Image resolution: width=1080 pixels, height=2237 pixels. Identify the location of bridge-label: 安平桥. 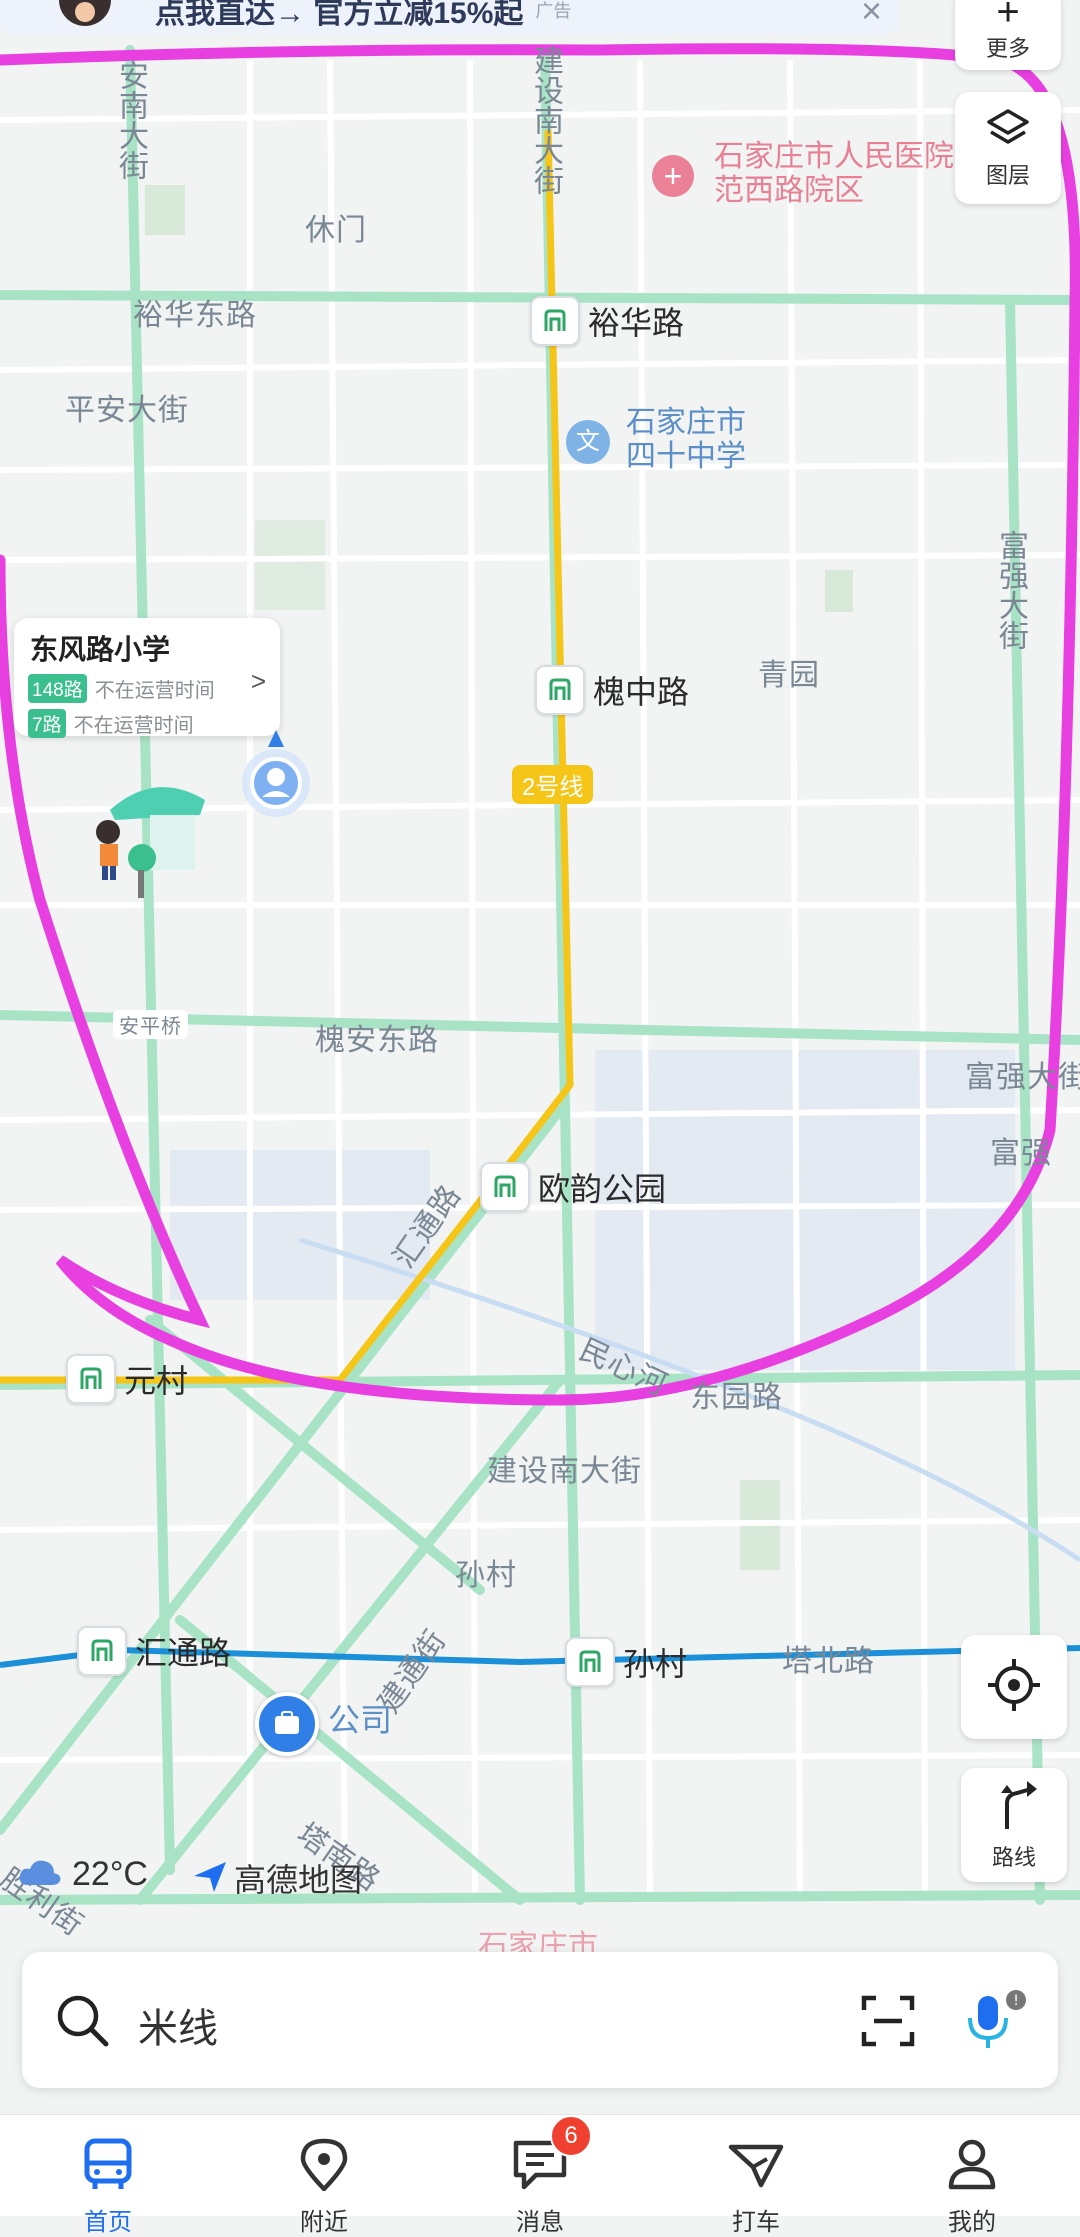
(150, 1024).